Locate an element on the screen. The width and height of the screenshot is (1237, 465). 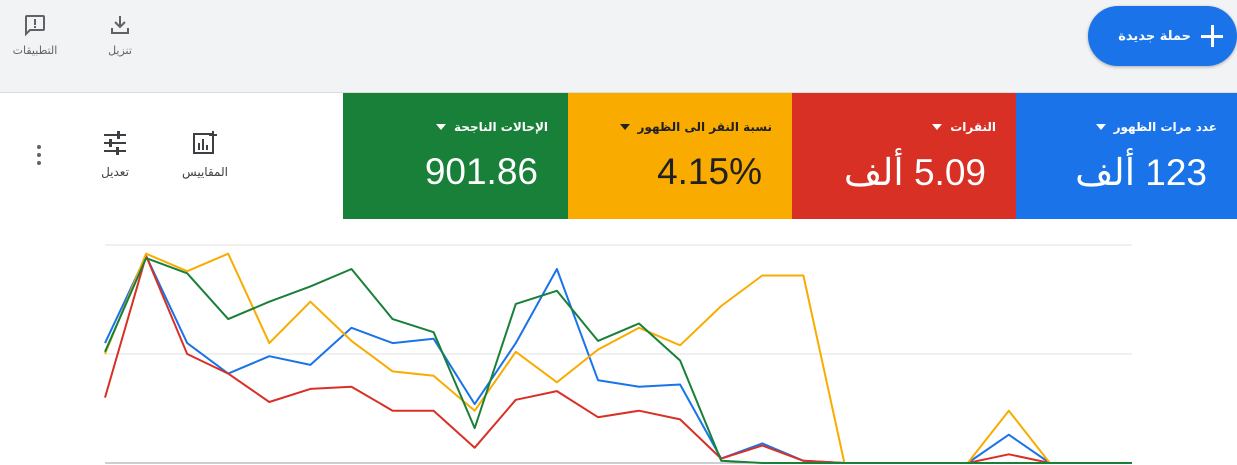
metric-card-ctr: نسبة النقر الى الظهور 4.15% is located at coordinates (680, 156).